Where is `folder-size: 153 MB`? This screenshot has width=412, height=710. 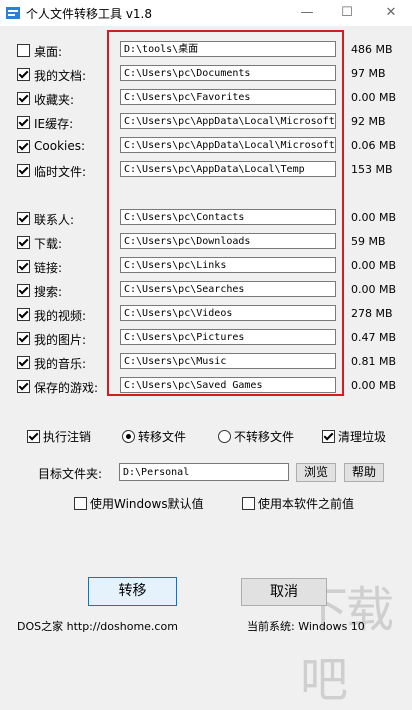
folder-size: 153 MB is located at coordinates (372, 169).